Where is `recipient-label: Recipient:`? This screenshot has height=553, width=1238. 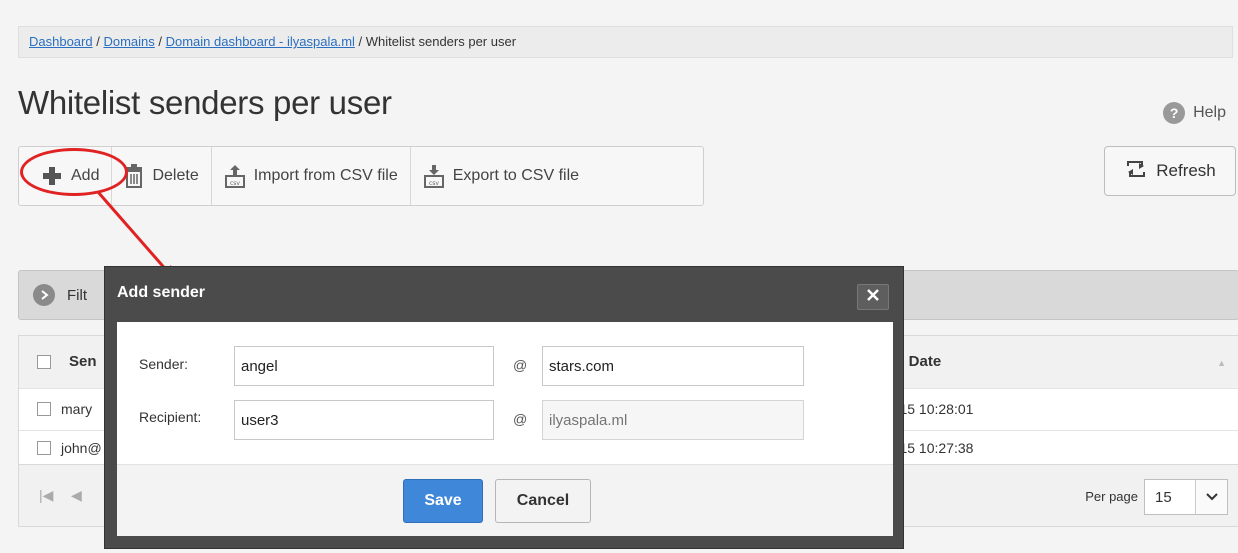
recipient-label: Recipient: is located at coordinates (170, 417).